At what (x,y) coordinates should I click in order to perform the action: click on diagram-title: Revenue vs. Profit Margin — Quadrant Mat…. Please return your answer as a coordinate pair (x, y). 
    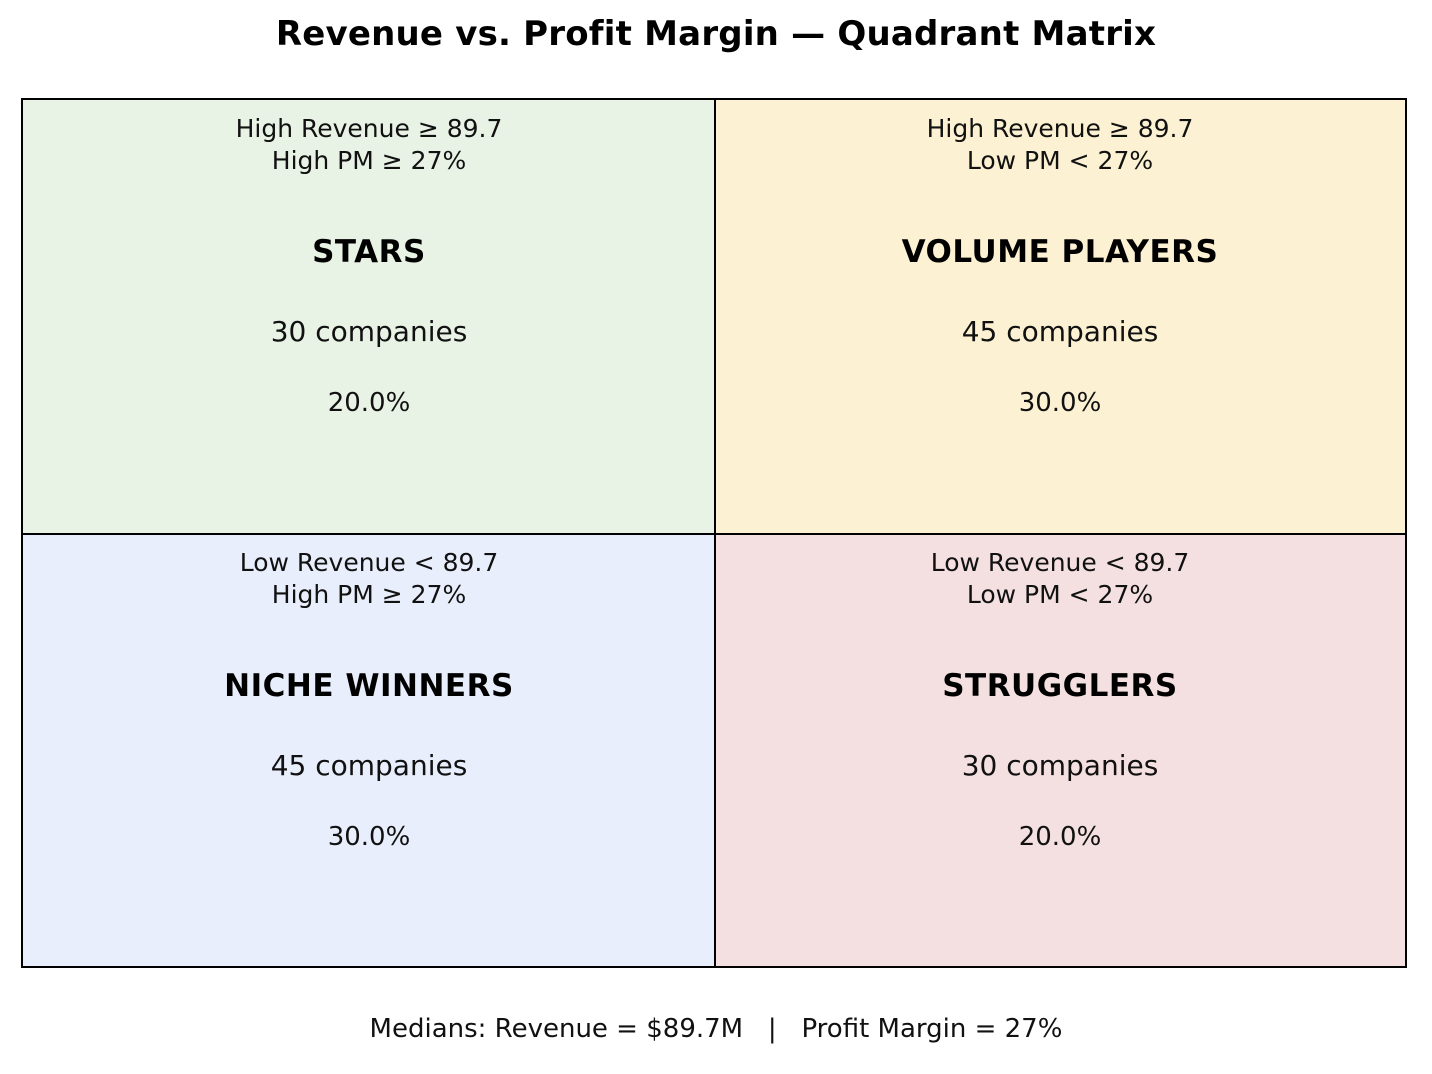
    Looking at the image, I should click on (716, 34).